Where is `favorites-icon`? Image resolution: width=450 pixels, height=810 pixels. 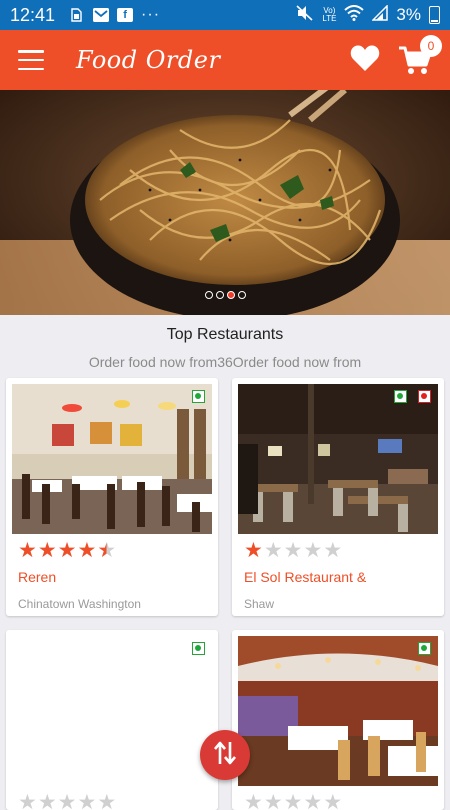
favorites-icon is located at coordinates (365, 60).